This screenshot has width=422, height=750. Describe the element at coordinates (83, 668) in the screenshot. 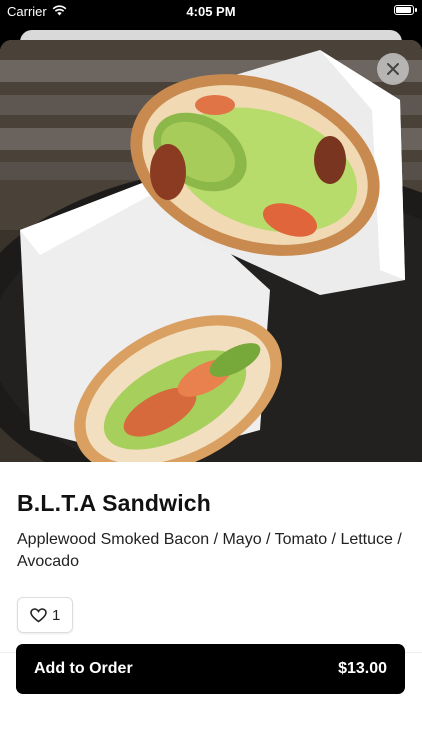

I see `add-to-order-label: Add to Order` at that location.